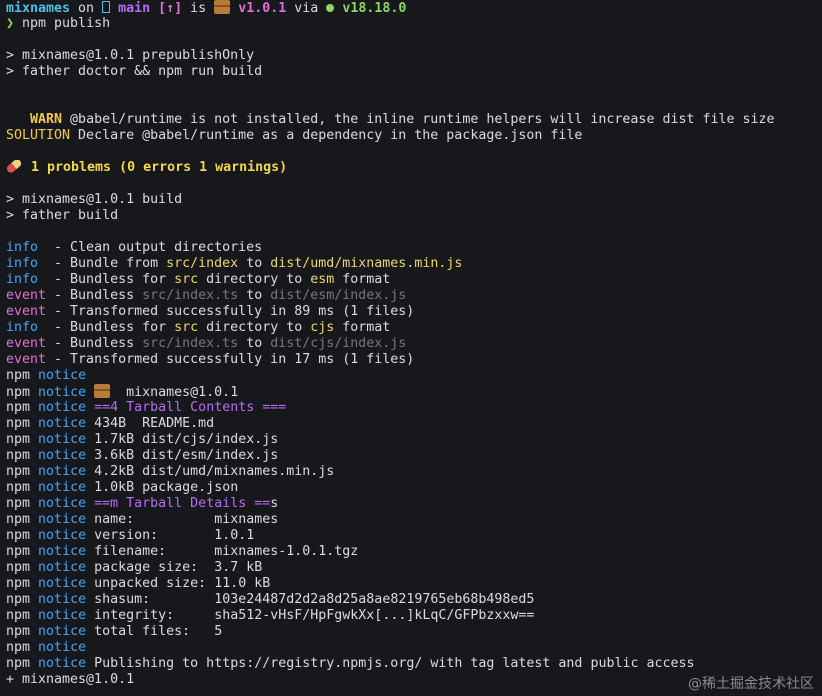  Describe the element at coordinates (154, 583) in the screenshot. I see `detail-key: unpacked size:` at that location.